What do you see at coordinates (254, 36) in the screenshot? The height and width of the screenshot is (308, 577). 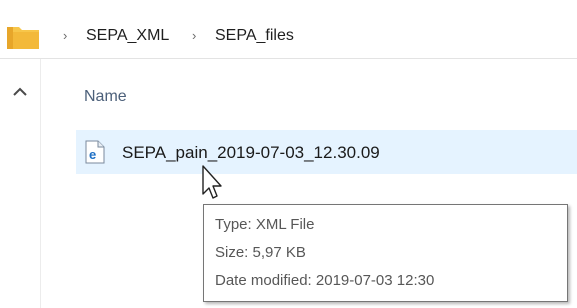 I see `breadcrumb-item-sepa-files: SEPA_files` at bounding box center [254, 36].